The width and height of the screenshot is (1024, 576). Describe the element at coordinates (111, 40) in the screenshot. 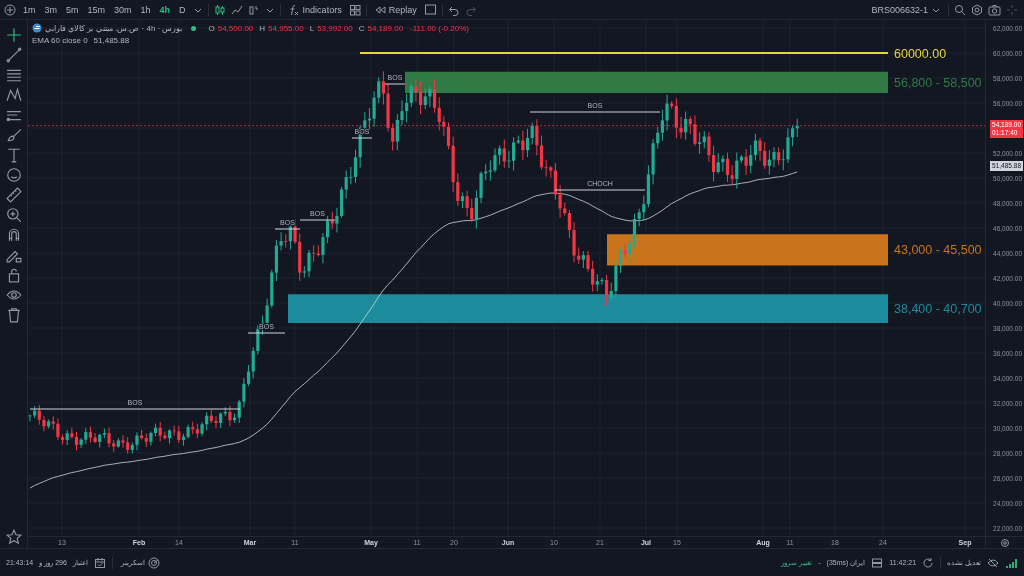

I see `indicator-value: 51,485.88` at that location.